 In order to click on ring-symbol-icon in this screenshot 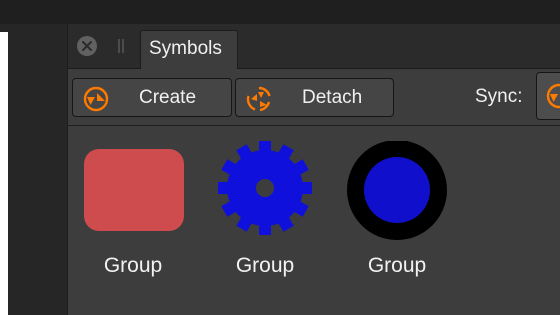, I will do `click(397, 190)`.